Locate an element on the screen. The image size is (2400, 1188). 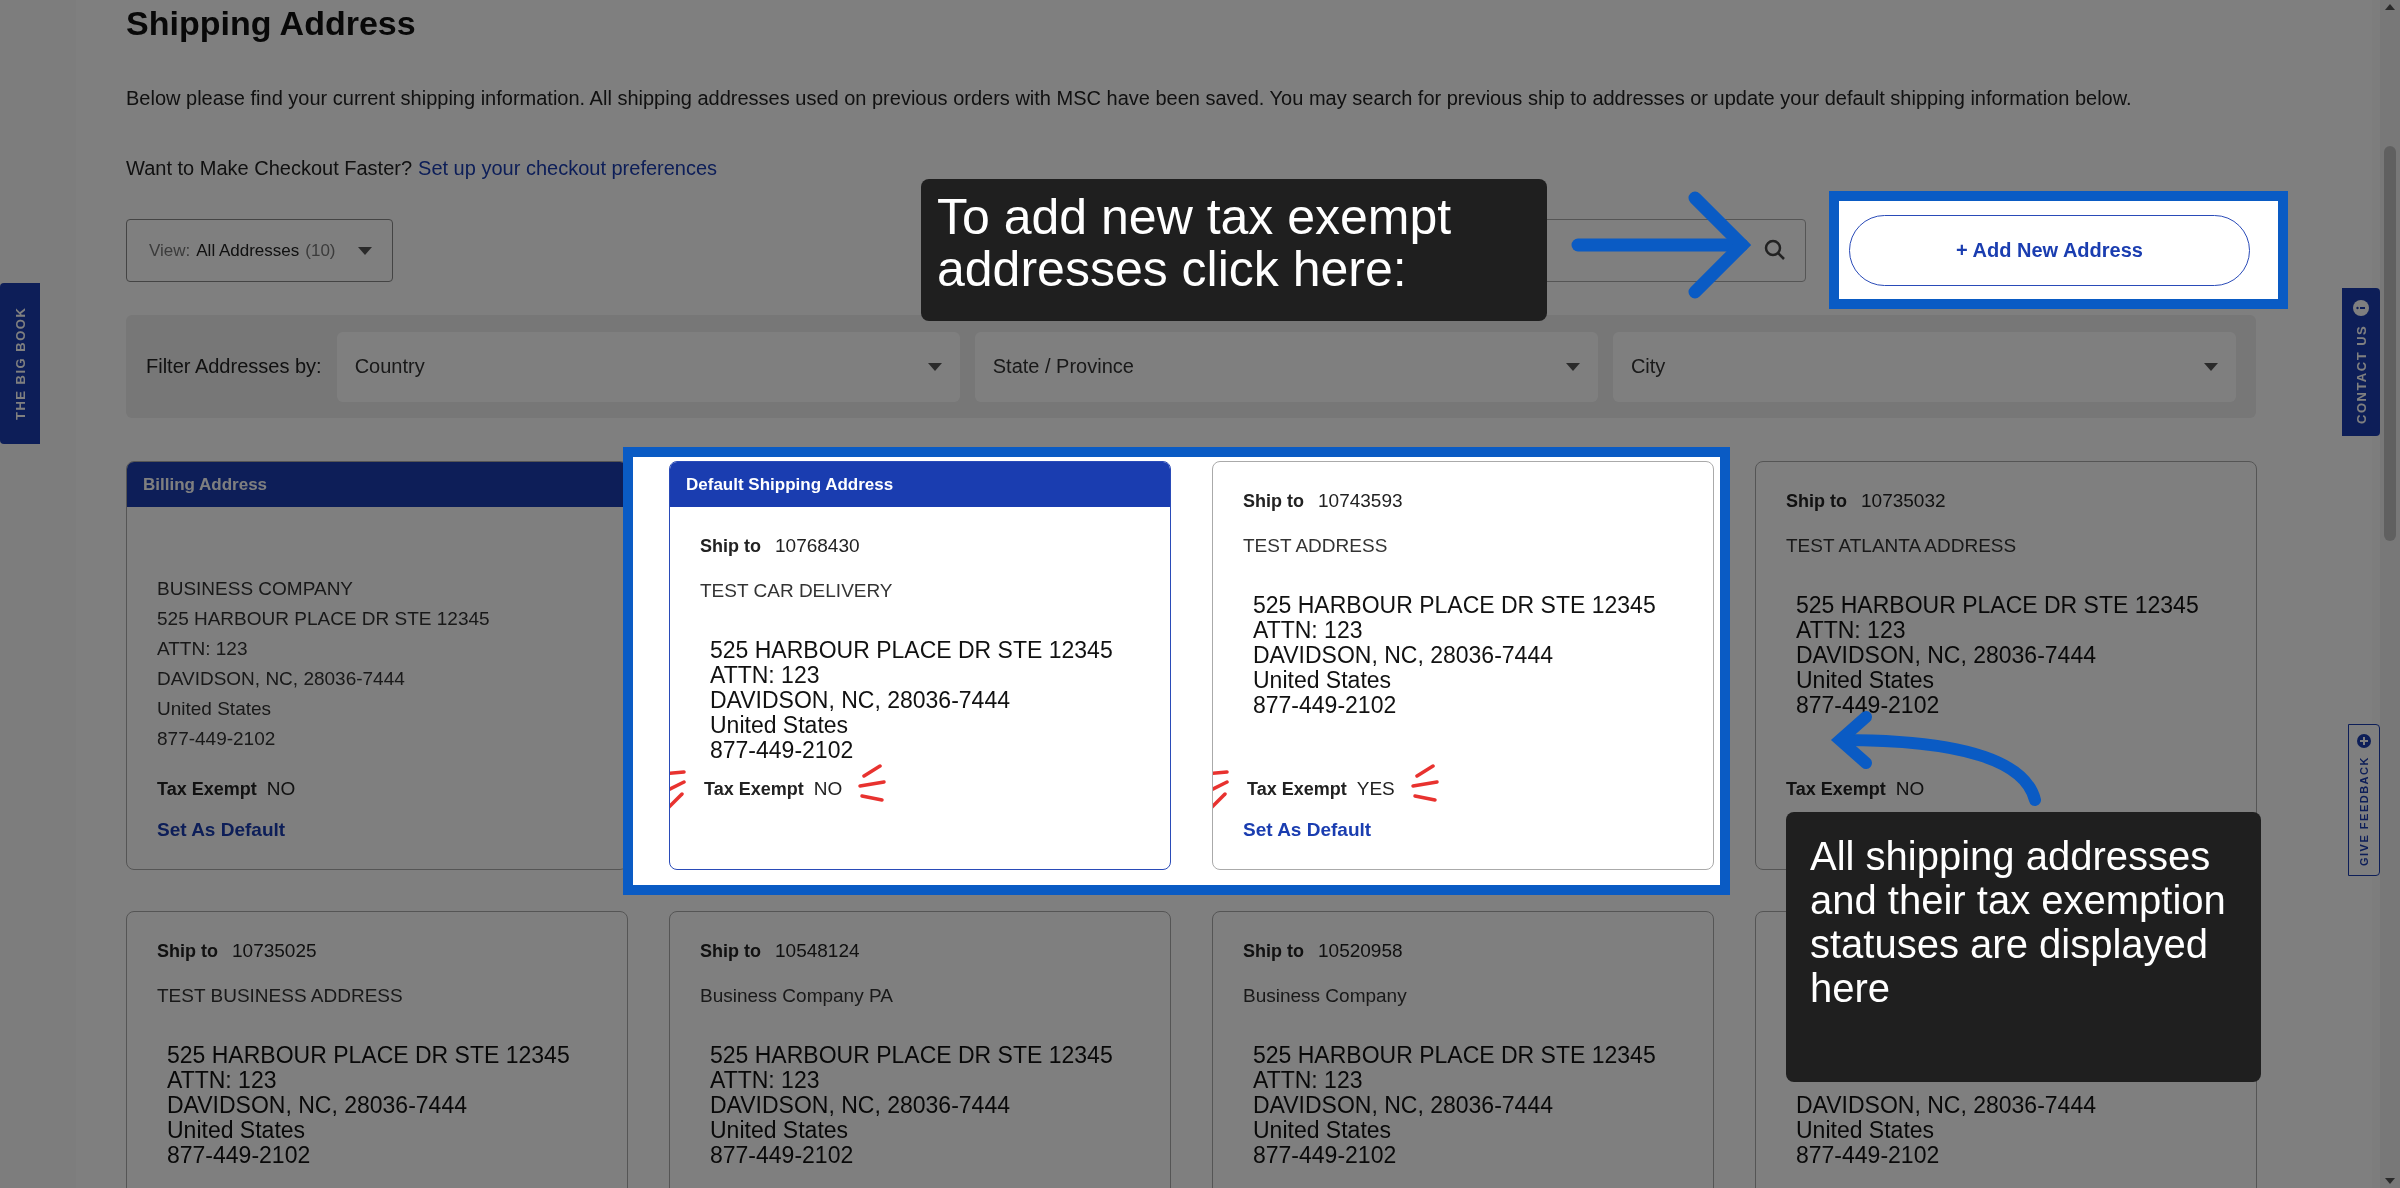
ship-to-number: 10735025 is located at coordinates (274, 951).